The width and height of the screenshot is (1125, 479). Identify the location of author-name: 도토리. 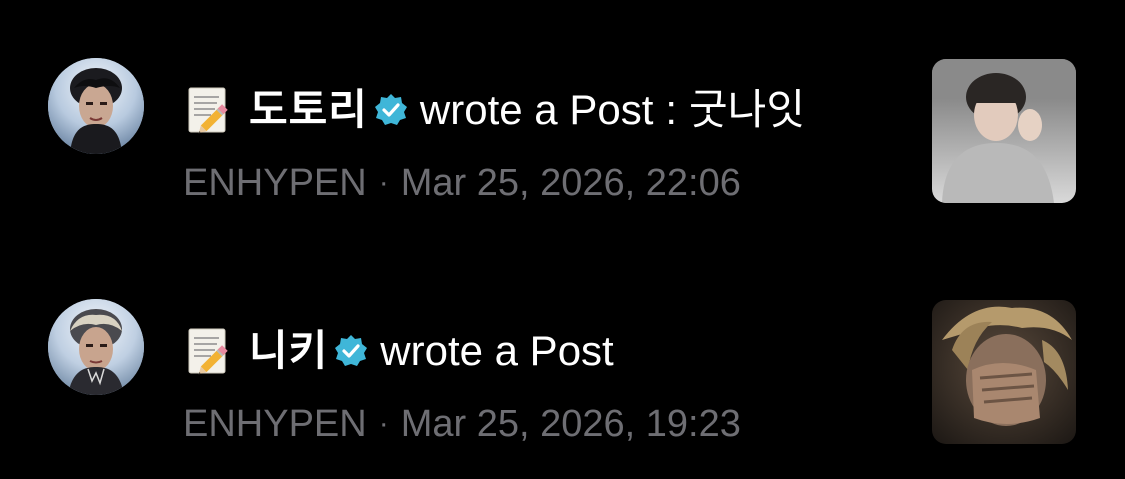
(308, 110).